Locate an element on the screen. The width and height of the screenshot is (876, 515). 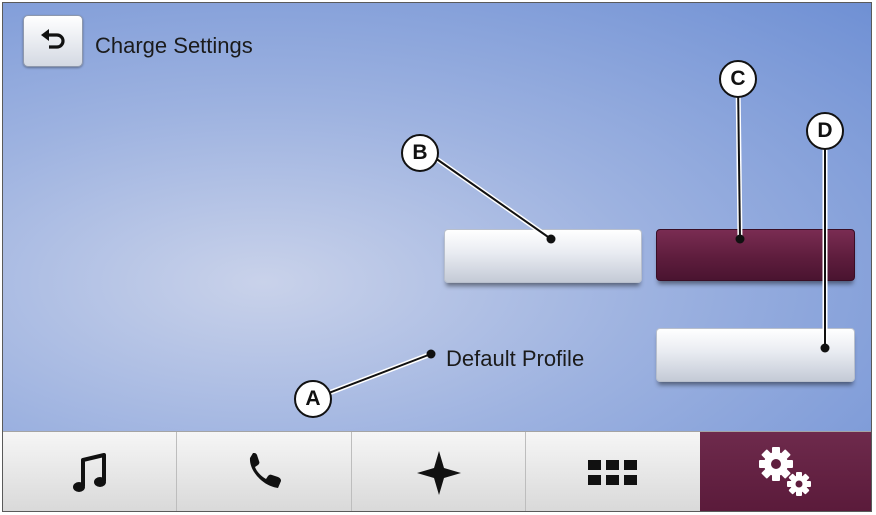
callout-c: C is located at coordinates (738, 79).